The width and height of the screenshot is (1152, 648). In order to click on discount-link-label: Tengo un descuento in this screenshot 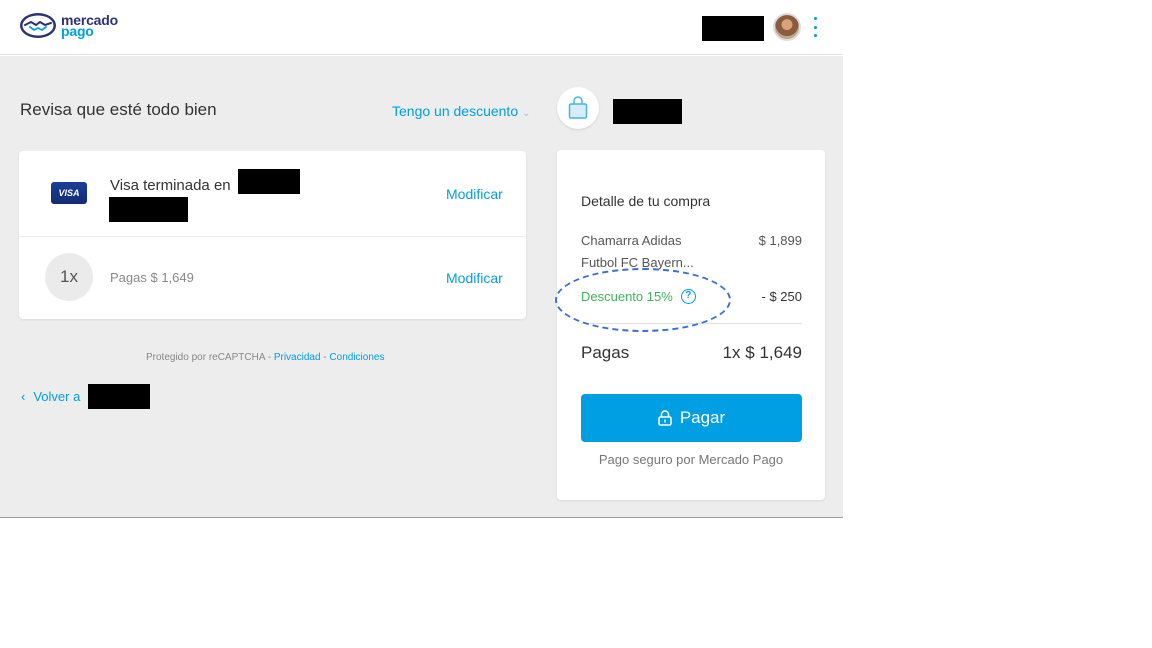, I will do `click(455, 111)`.